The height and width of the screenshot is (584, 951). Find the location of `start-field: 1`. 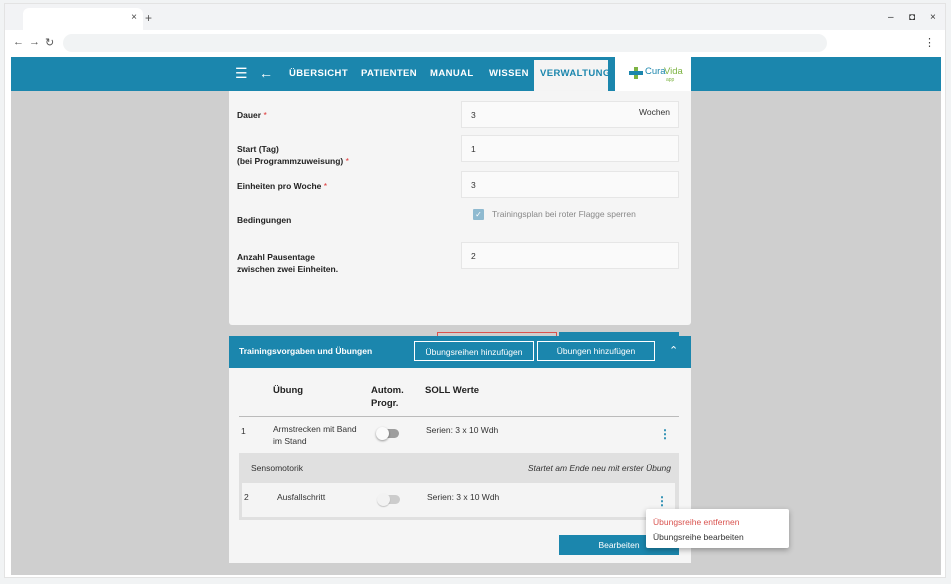

start-field: 1 is located at coordinates (570, 148).